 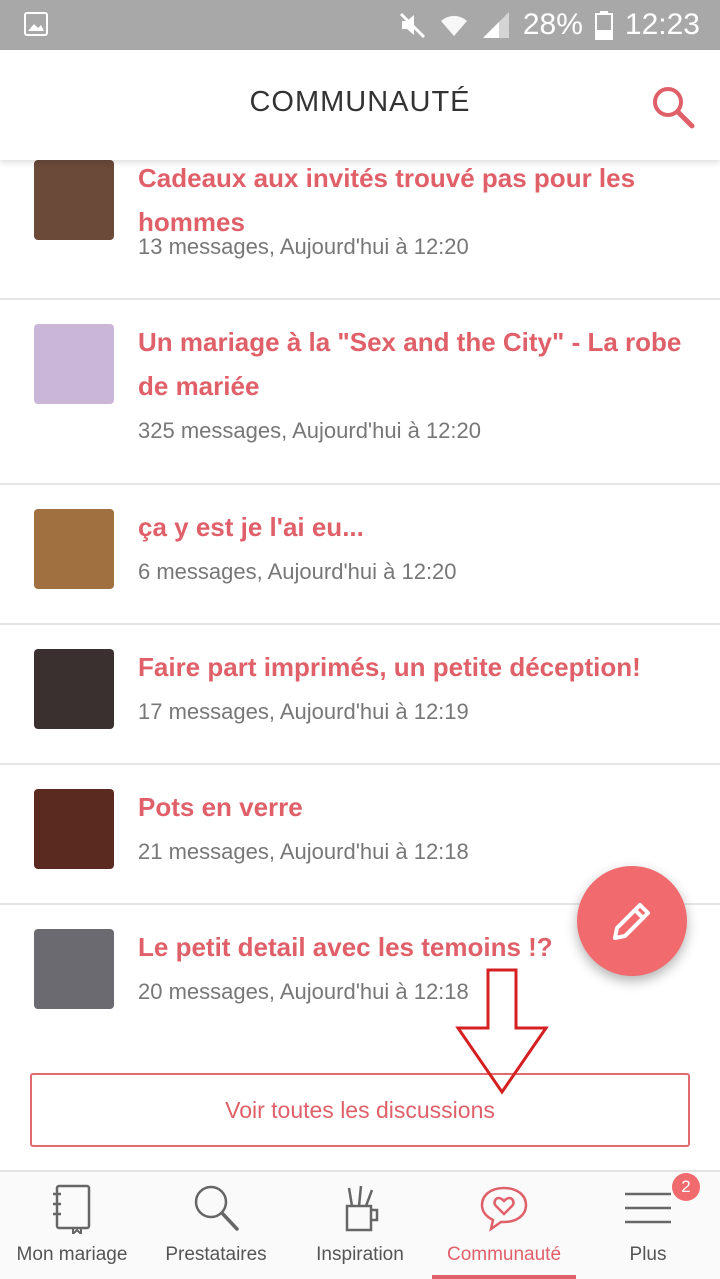 What do you see at coordinates (502, 1031) in the screenshot?
I see `down-arrow-annotation` at bounding box center [502, 1031].